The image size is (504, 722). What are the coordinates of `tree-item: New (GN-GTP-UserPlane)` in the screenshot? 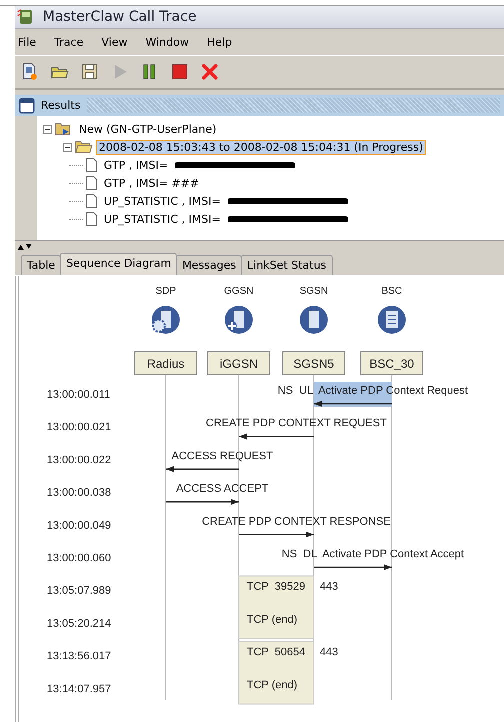 It's located at (148, 129).